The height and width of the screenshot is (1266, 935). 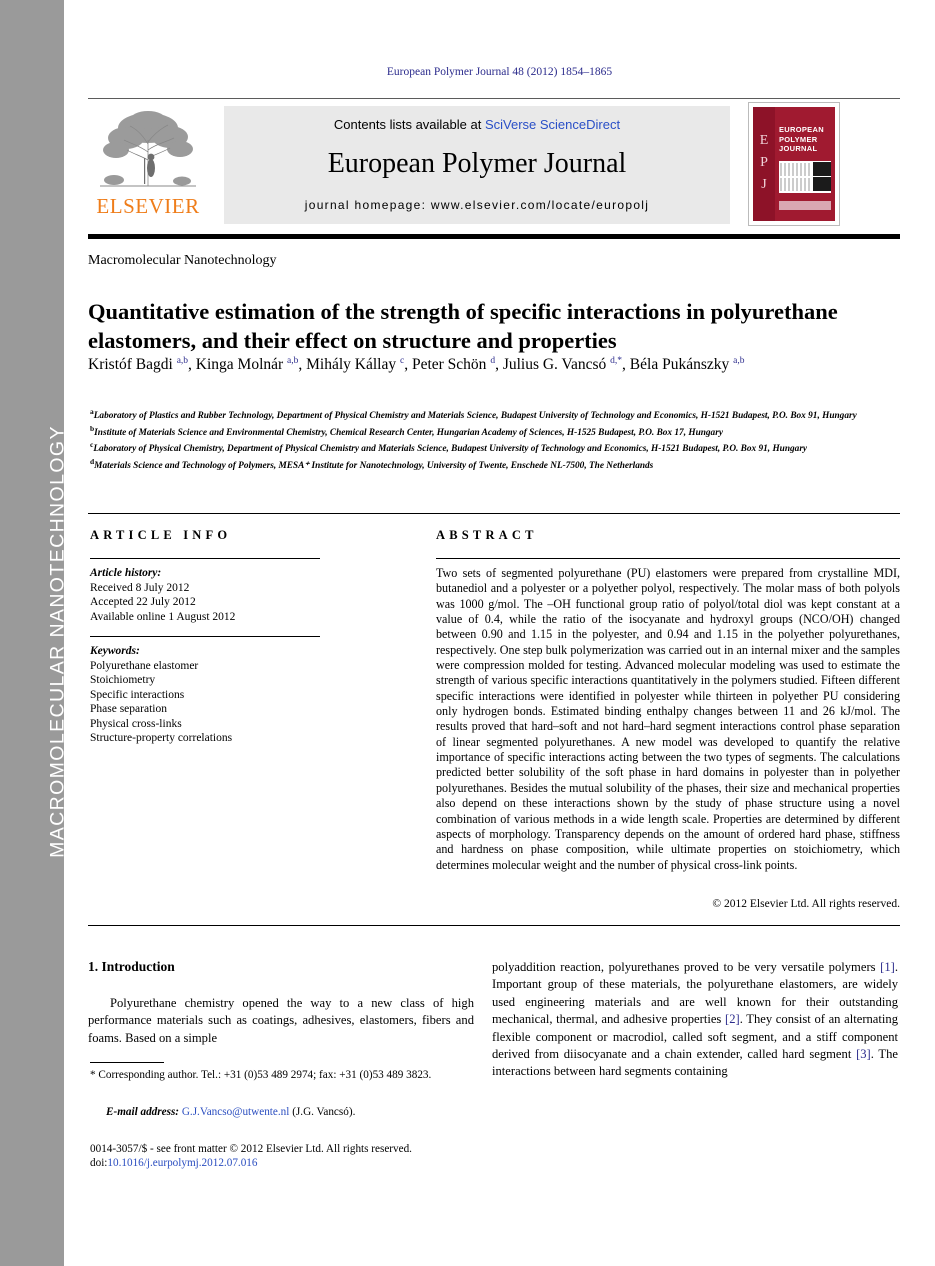 What do you see at coordinates (300, 1163) in the screenshot?
I see `doi-line: doi:10.1016/j.eurpolymj.2012.07.016` at bounding box center [300, 1163].